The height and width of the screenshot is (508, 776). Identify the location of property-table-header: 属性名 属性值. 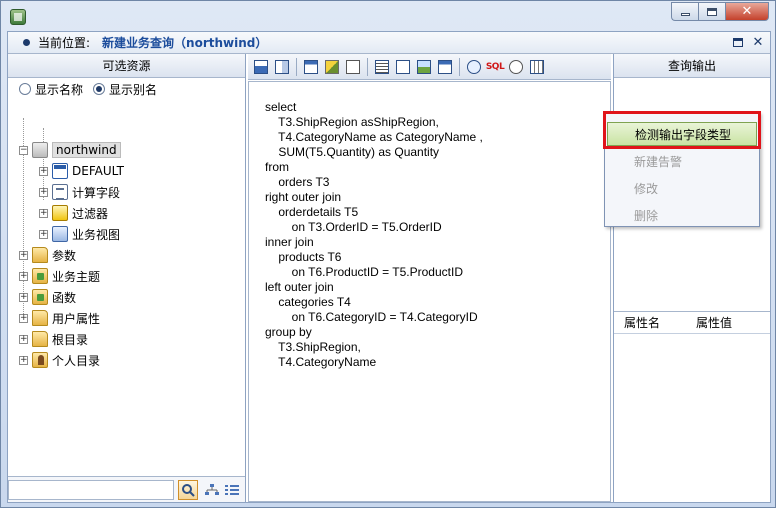
(692, 323).